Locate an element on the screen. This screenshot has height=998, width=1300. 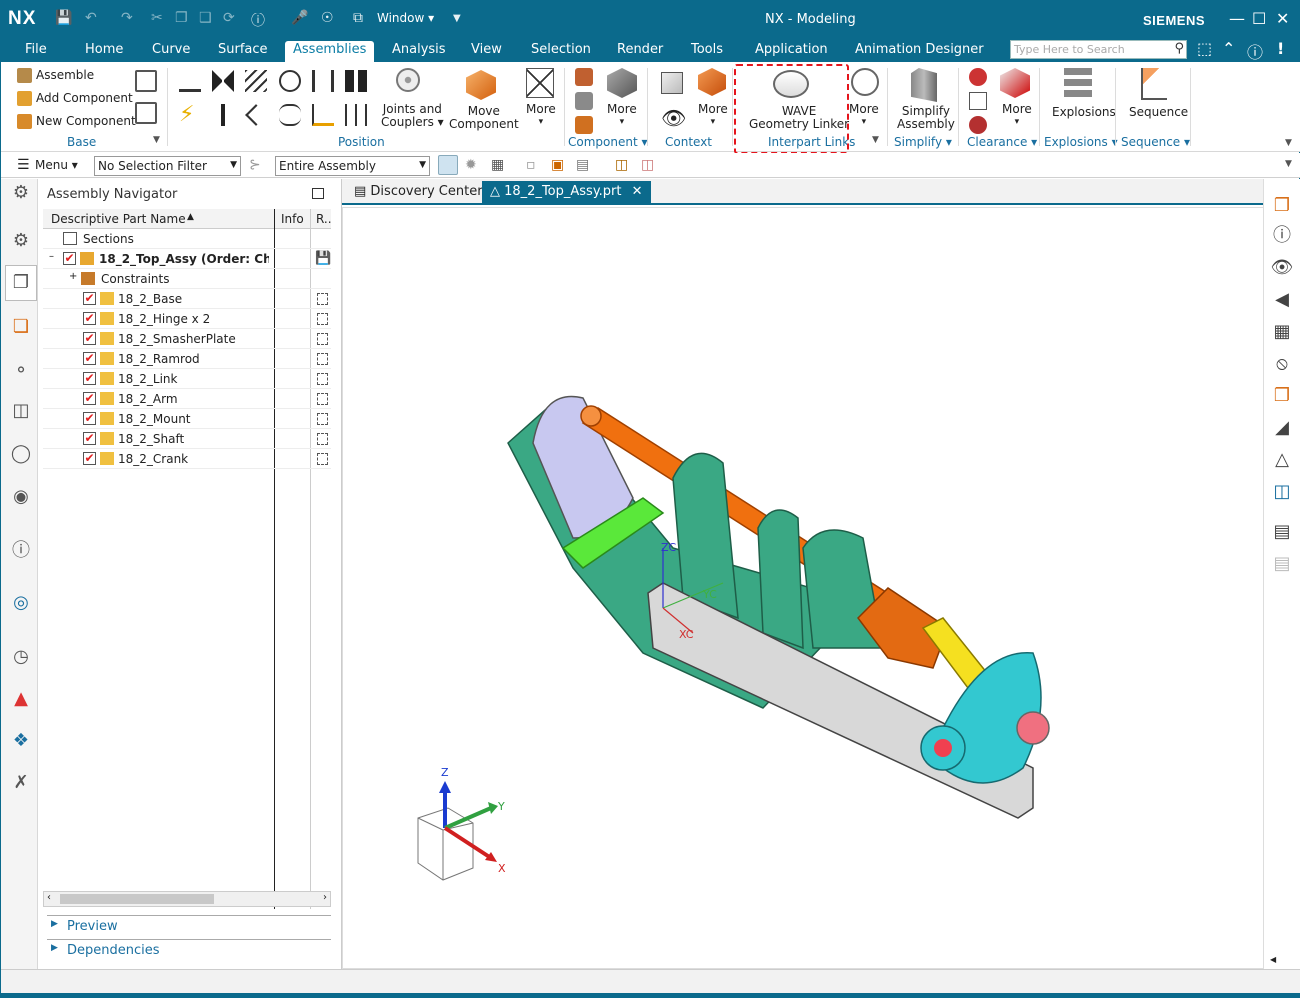
tools-icon: ✗ is located at coordinates (21, 783).